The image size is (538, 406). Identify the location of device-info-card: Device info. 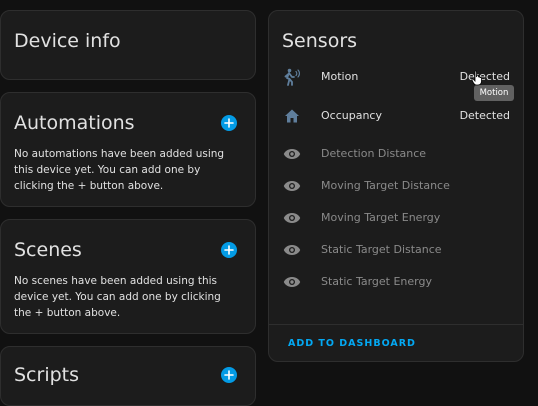
(128, 45).